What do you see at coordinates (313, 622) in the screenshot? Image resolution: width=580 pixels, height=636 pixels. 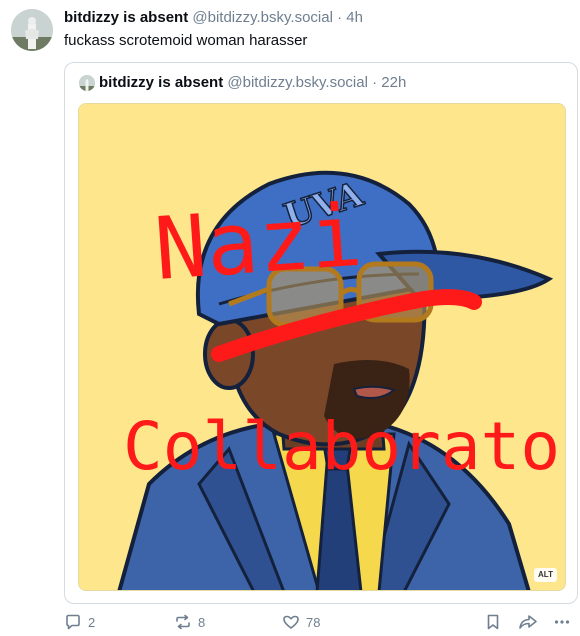 I see `like-count: 78` at bounding box center [313, 622].